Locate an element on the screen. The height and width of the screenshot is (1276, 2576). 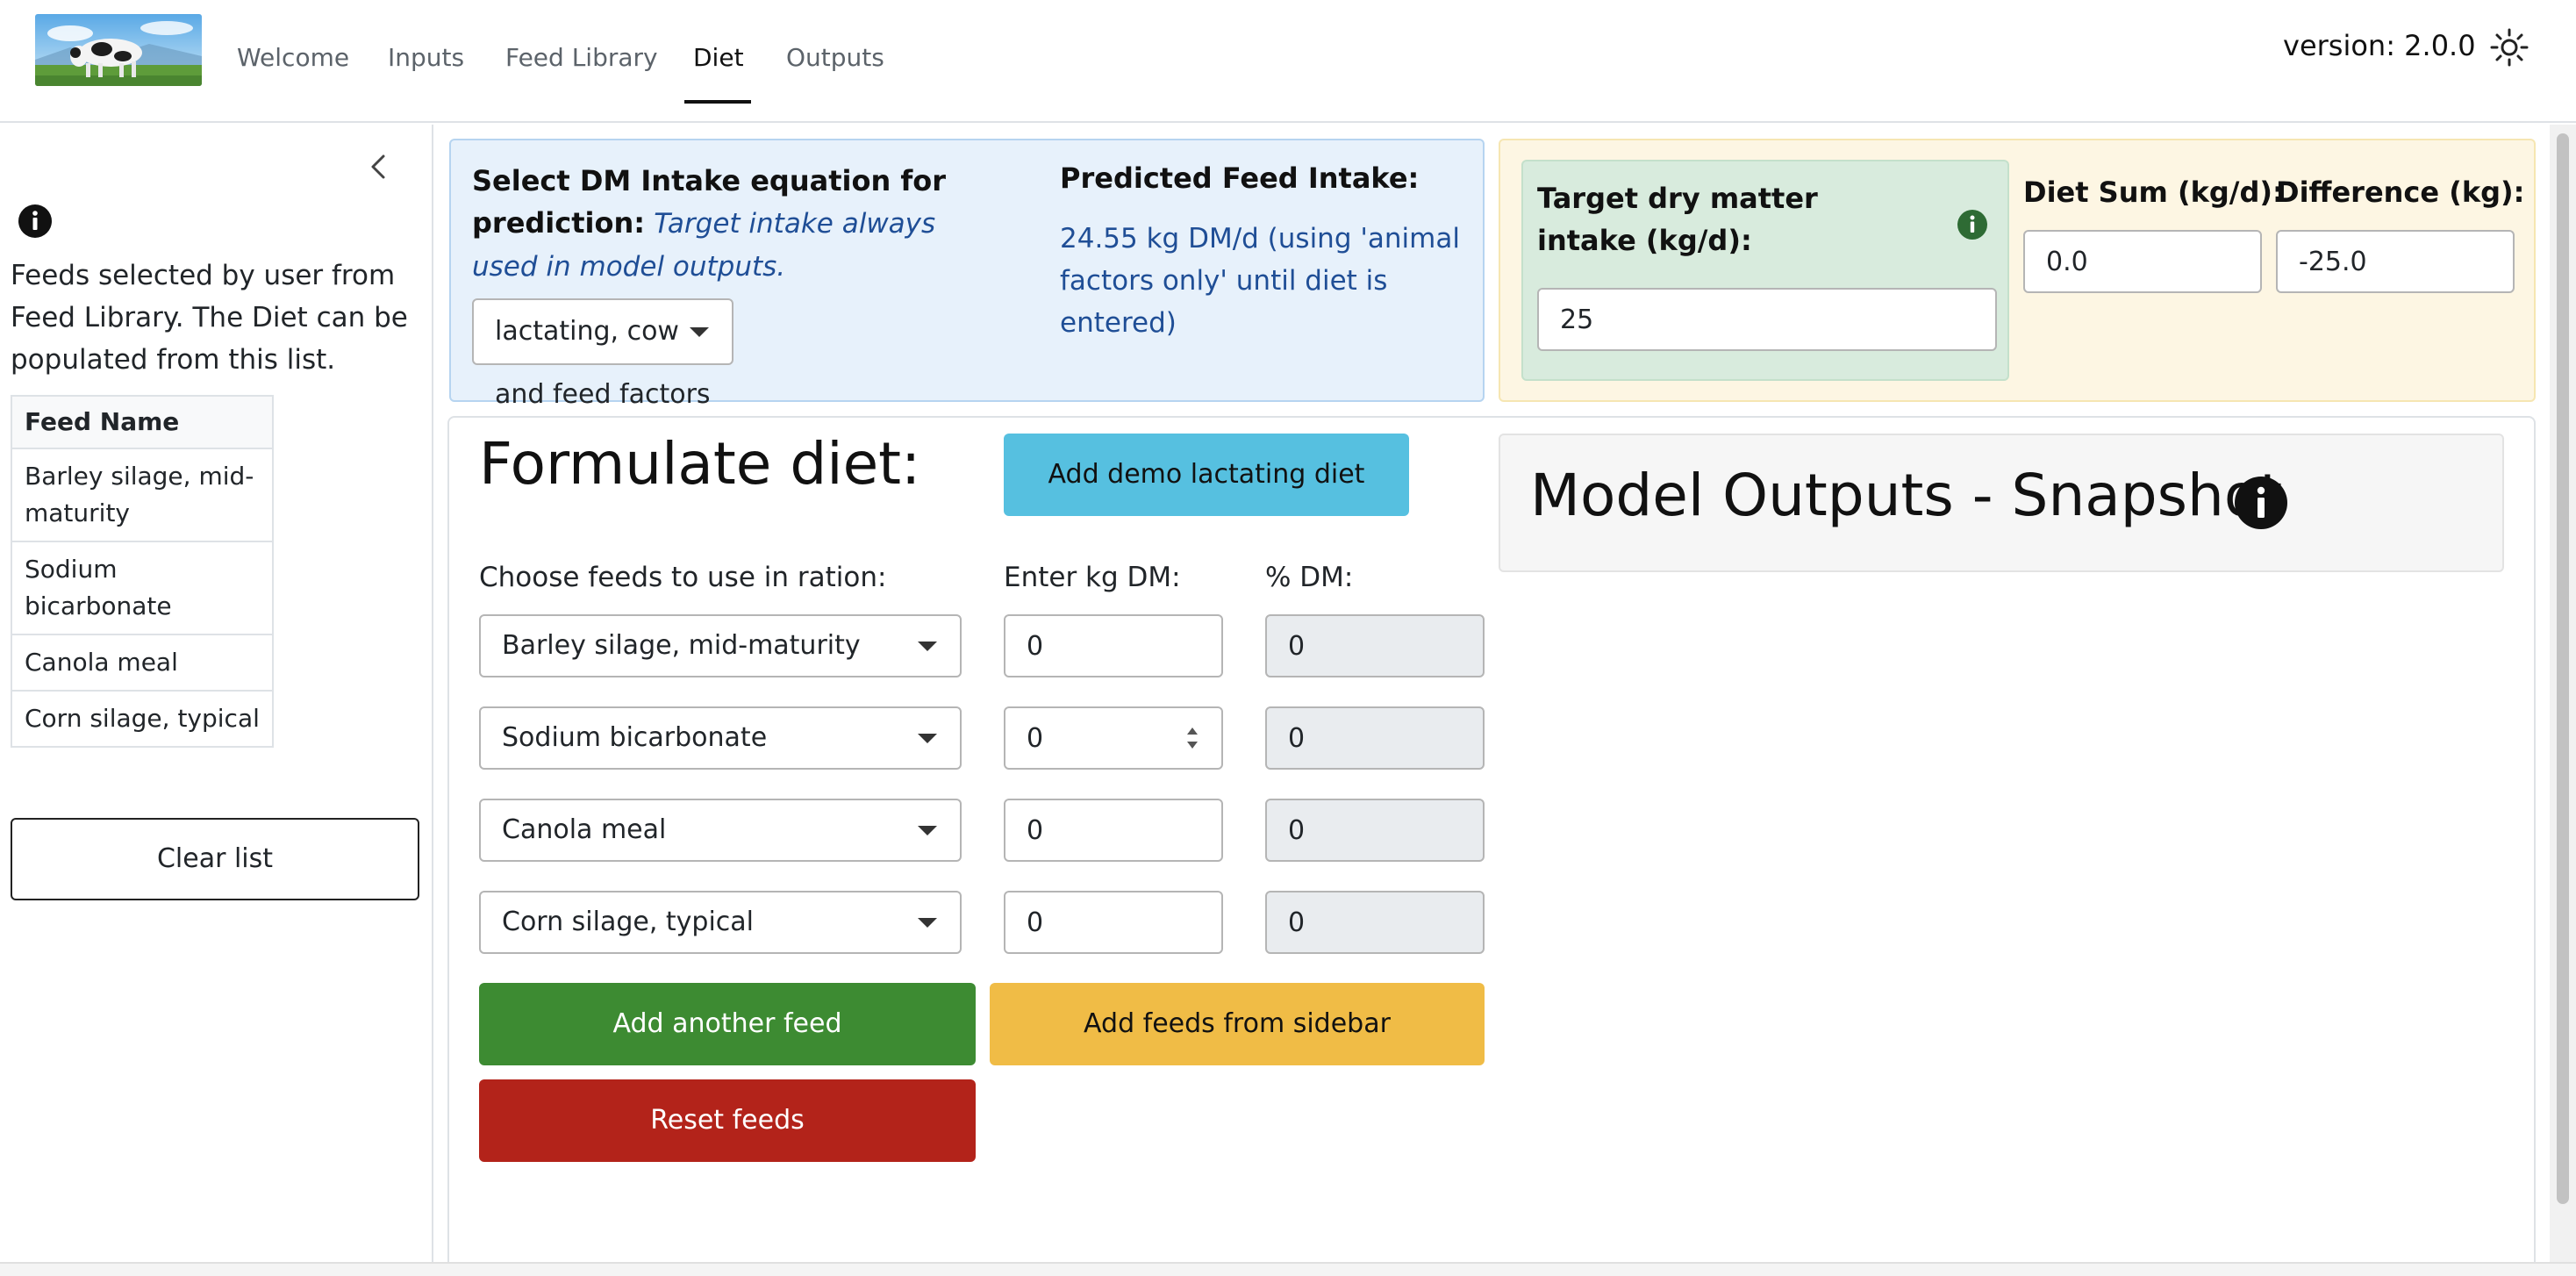
feed-cell: Barley silage, mid-maturity is located at coordinates (142, 495).